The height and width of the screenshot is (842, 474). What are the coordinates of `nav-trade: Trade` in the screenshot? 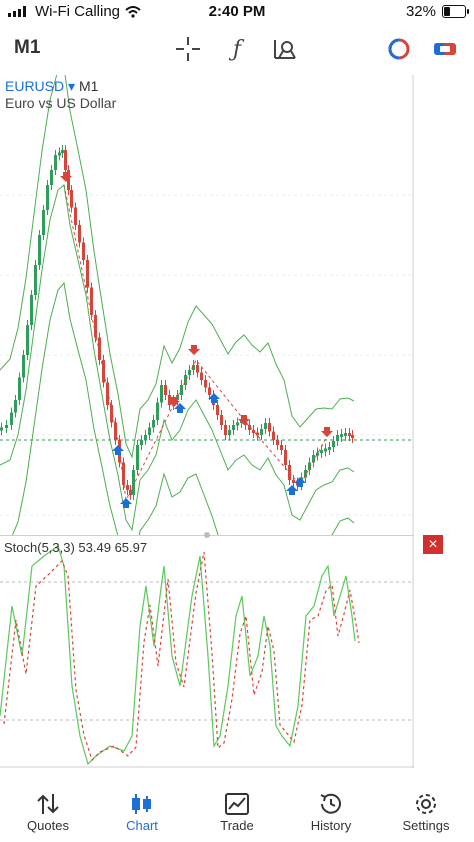 It's located at (237, 811).